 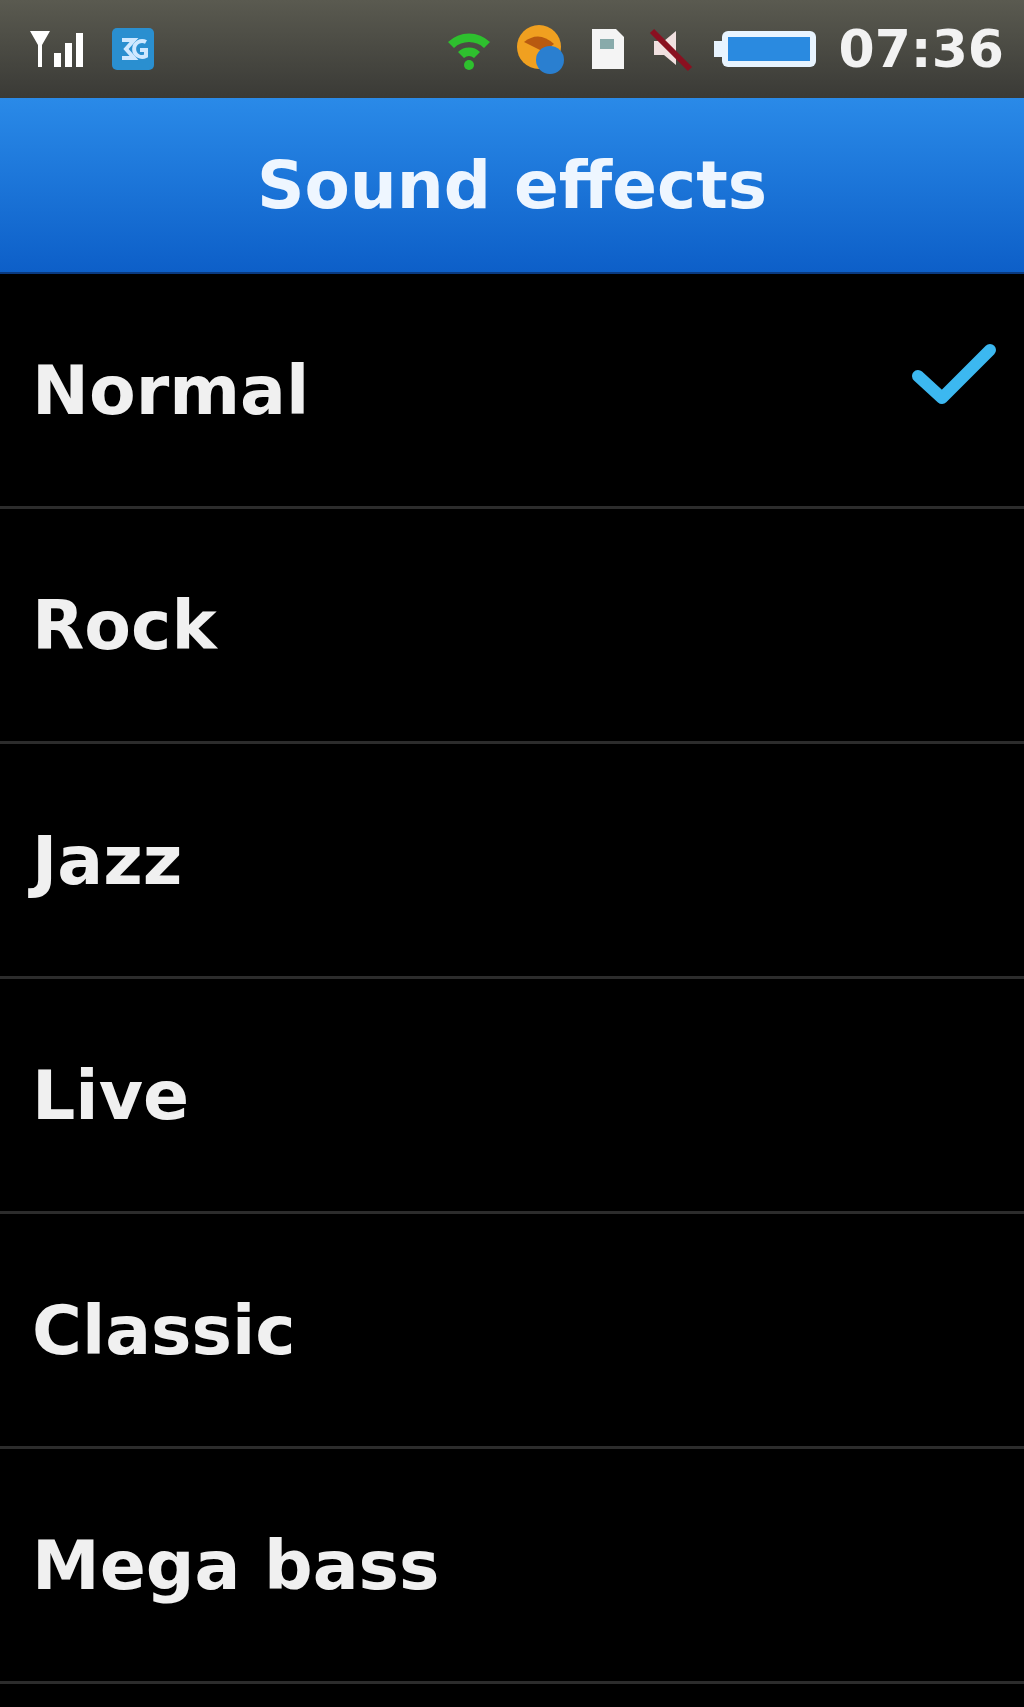 I want to click on list-item: Normal, so click(x=512, y=391).